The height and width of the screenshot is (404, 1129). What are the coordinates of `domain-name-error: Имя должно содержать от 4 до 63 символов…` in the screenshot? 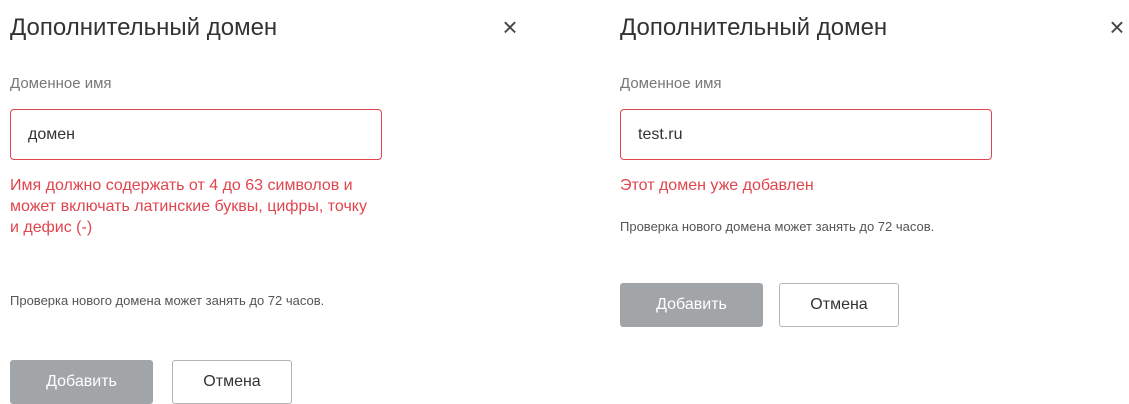 It's located at (188, 206).